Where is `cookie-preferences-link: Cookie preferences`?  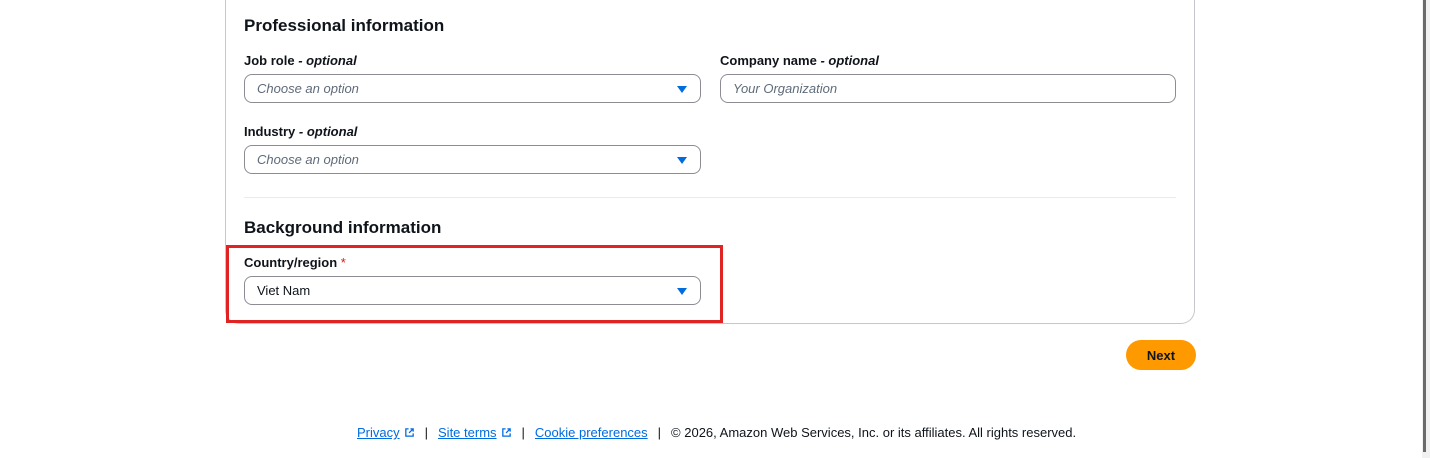 cookie-preferences-link: Cookie preferences is located at coordinates (591, 432).